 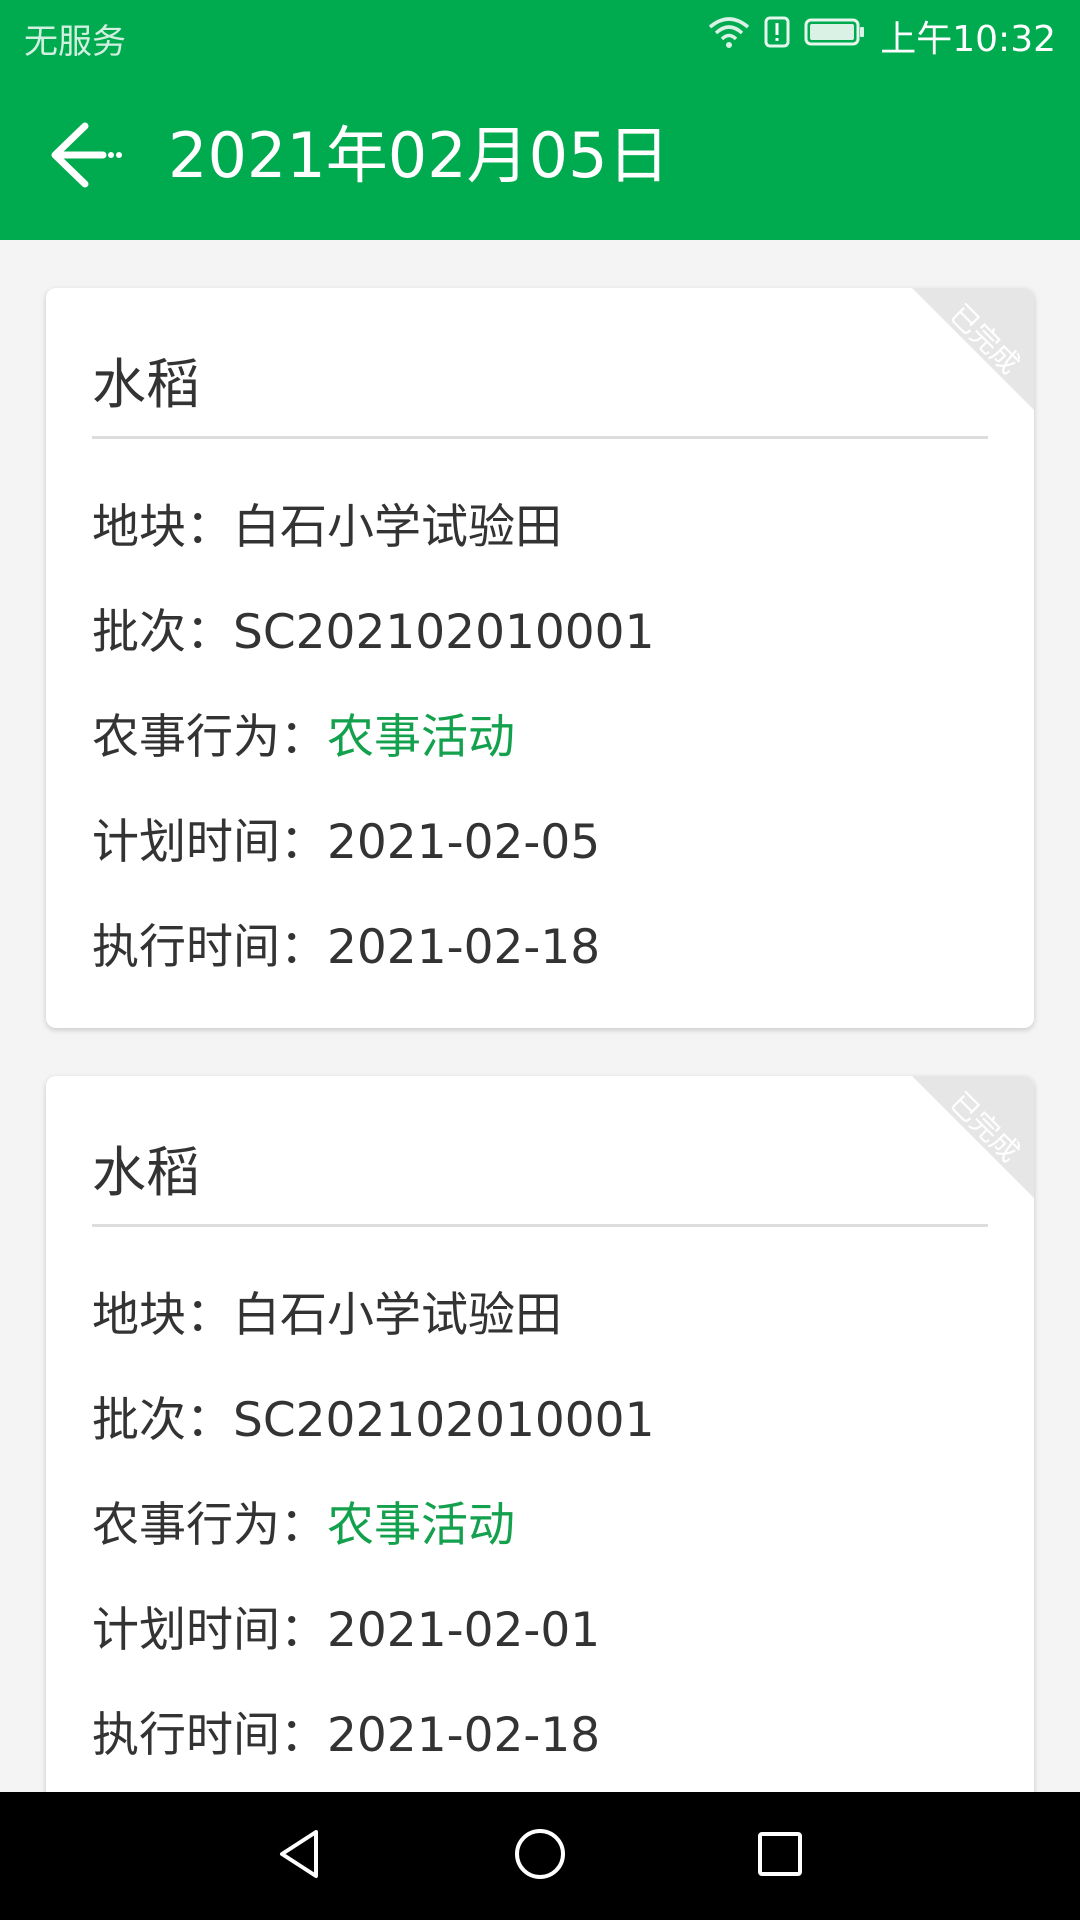 What do you see at coordinates (419, 155) in the screenshot?
I see `page-title: 2021年02月05日` at bounding box center [419, 155].